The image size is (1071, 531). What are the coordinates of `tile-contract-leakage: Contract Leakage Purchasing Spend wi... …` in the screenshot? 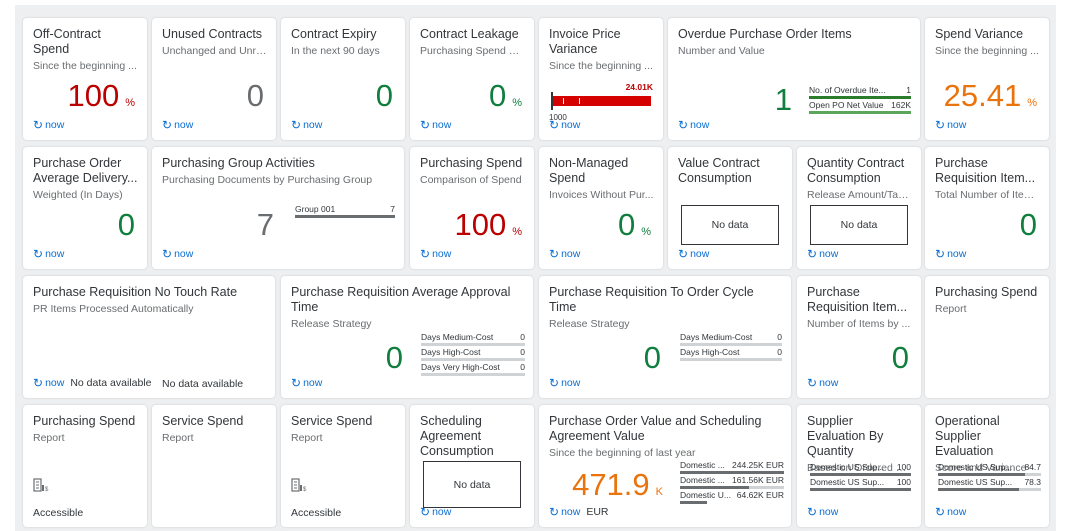 It's located at (472, 79).